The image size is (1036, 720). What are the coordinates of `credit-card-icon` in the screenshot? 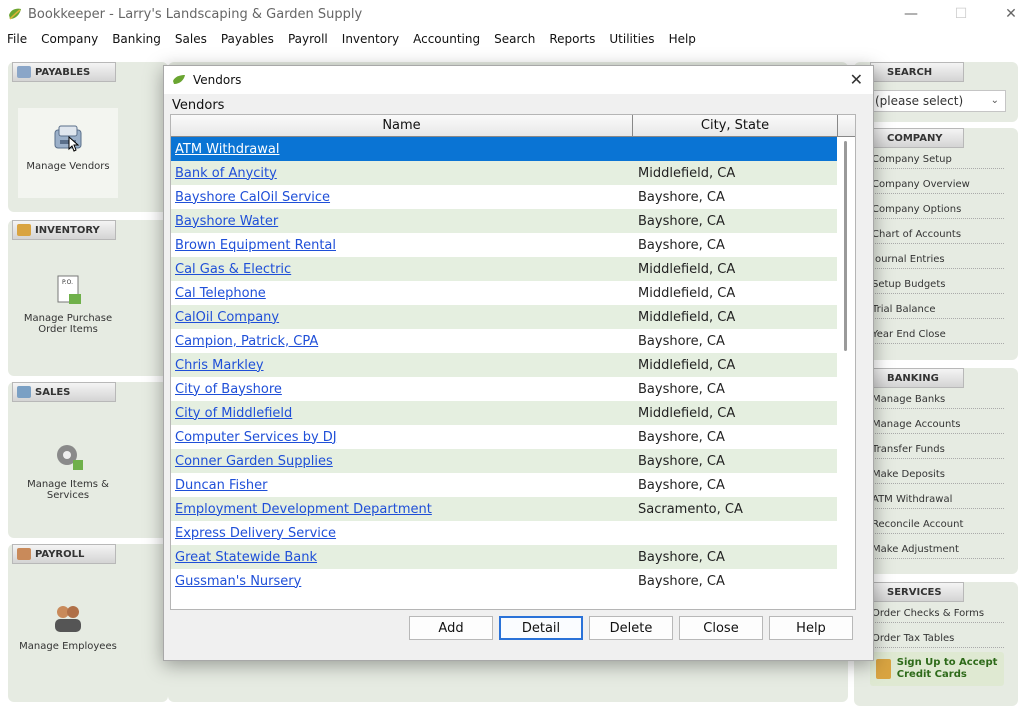 It's located at (883, 669).